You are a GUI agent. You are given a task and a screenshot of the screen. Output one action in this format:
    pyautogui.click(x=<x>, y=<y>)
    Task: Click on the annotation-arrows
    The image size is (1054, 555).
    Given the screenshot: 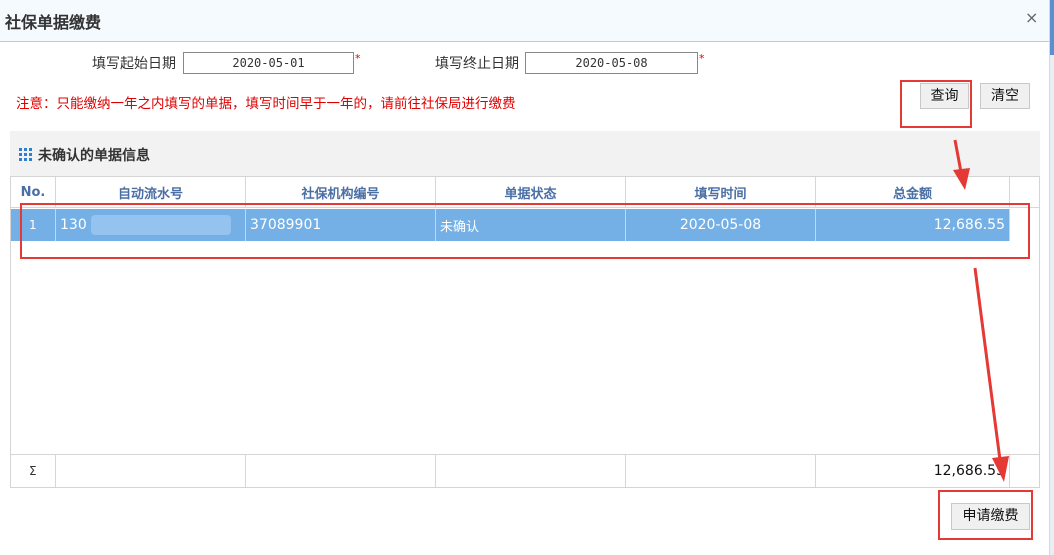 What is the action you would take?
    pyautogui.click(x=981, y=310)
    